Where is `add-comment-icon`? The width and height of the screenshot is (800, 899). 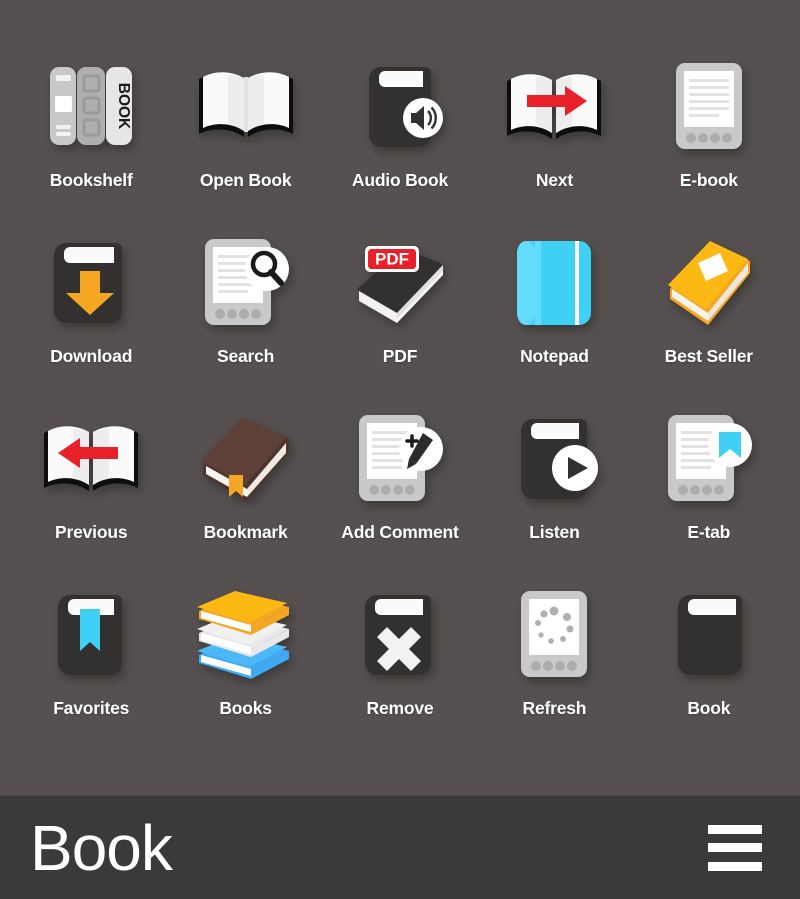
add-comment-icon is located at coordinates (400, 458).